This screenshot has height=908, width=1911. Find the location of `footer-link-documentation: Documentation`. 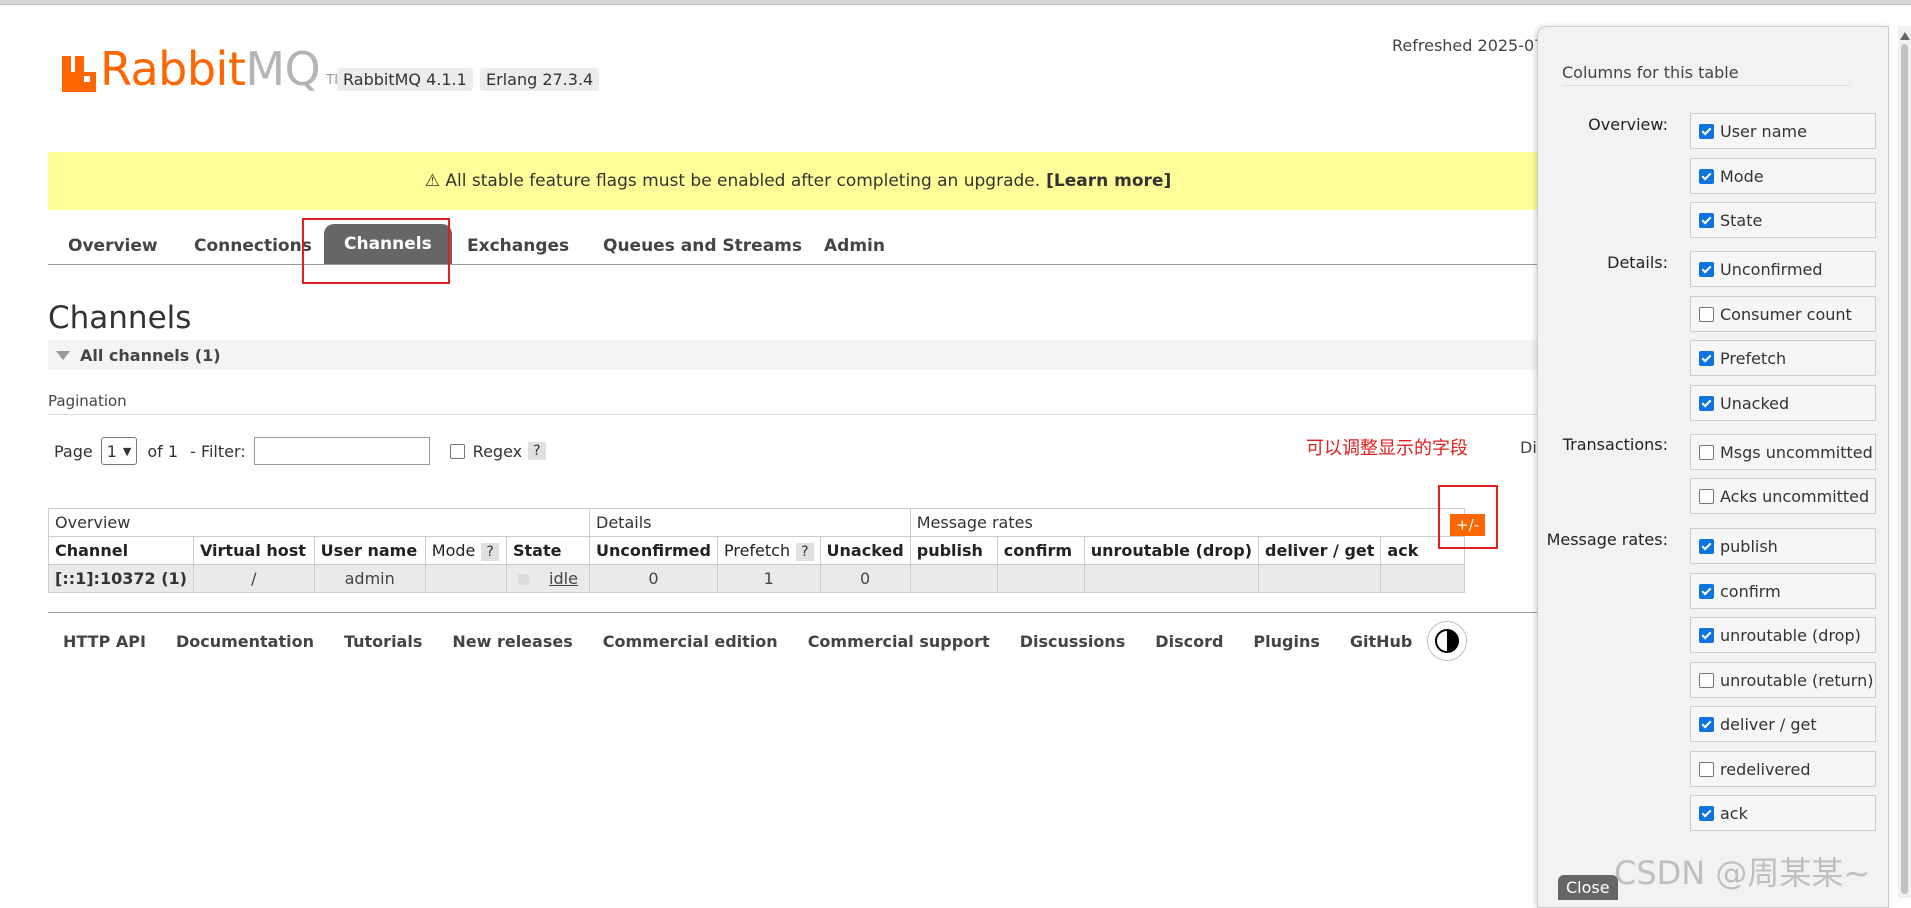

footer-link-documentation: Documentation is located at coordinates (245, 641).